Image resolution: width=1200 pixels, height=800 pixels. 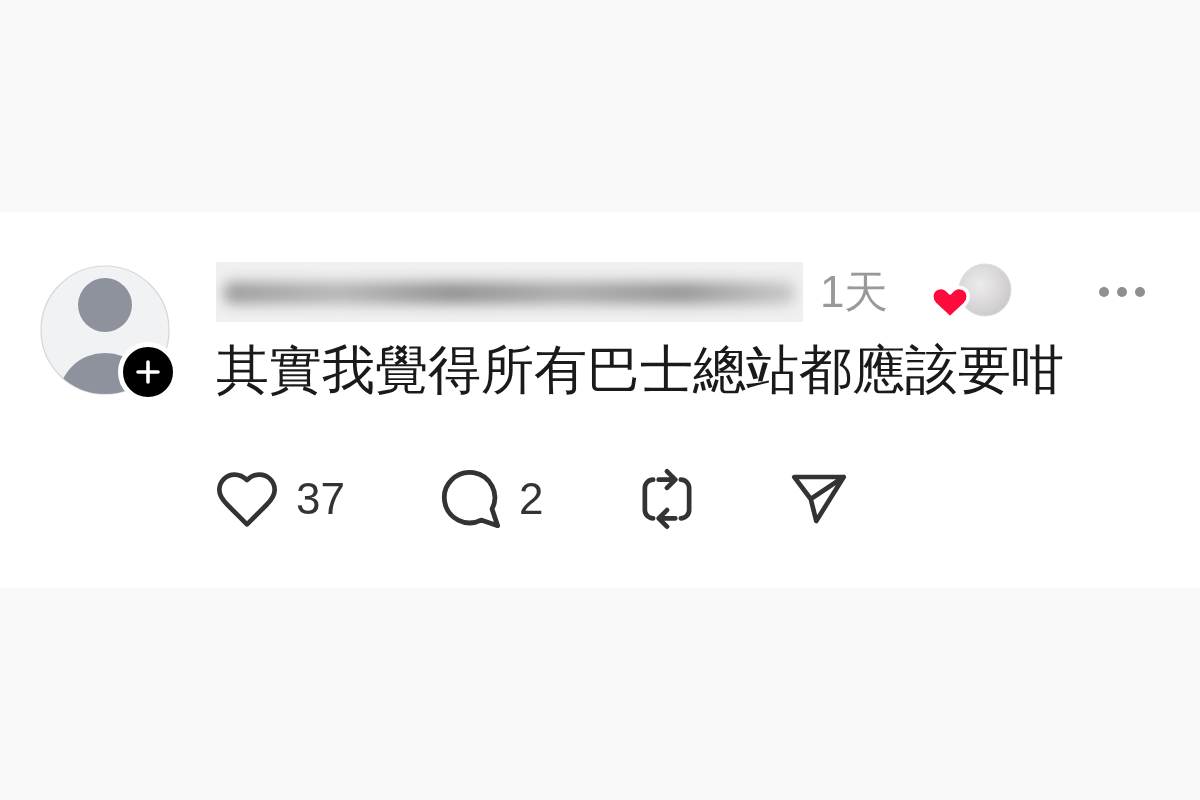 What do you see at coordinates (470, 499) in the screenshot?
I see `speech-bubble-icon` at bounding box center [470, 499].